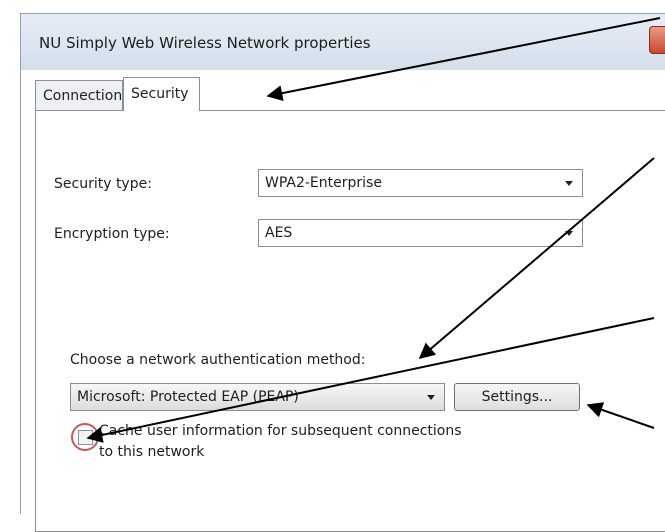 This screenshot has width=665, height=532. Describe the element at coordinates (112, 234) in the screenshot. I see `encryption-type-label: Encryption type:` at that location.